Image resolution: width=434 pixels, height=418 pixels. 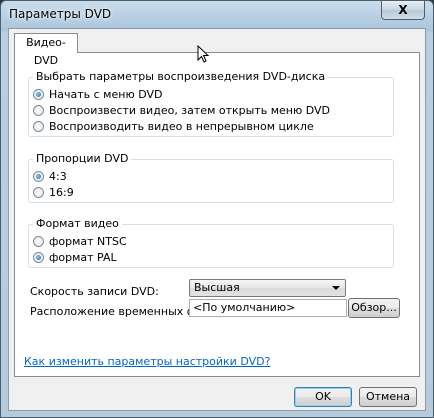 I want to click on radio-format-pal: формат PAL, so click(x=75, y=257).